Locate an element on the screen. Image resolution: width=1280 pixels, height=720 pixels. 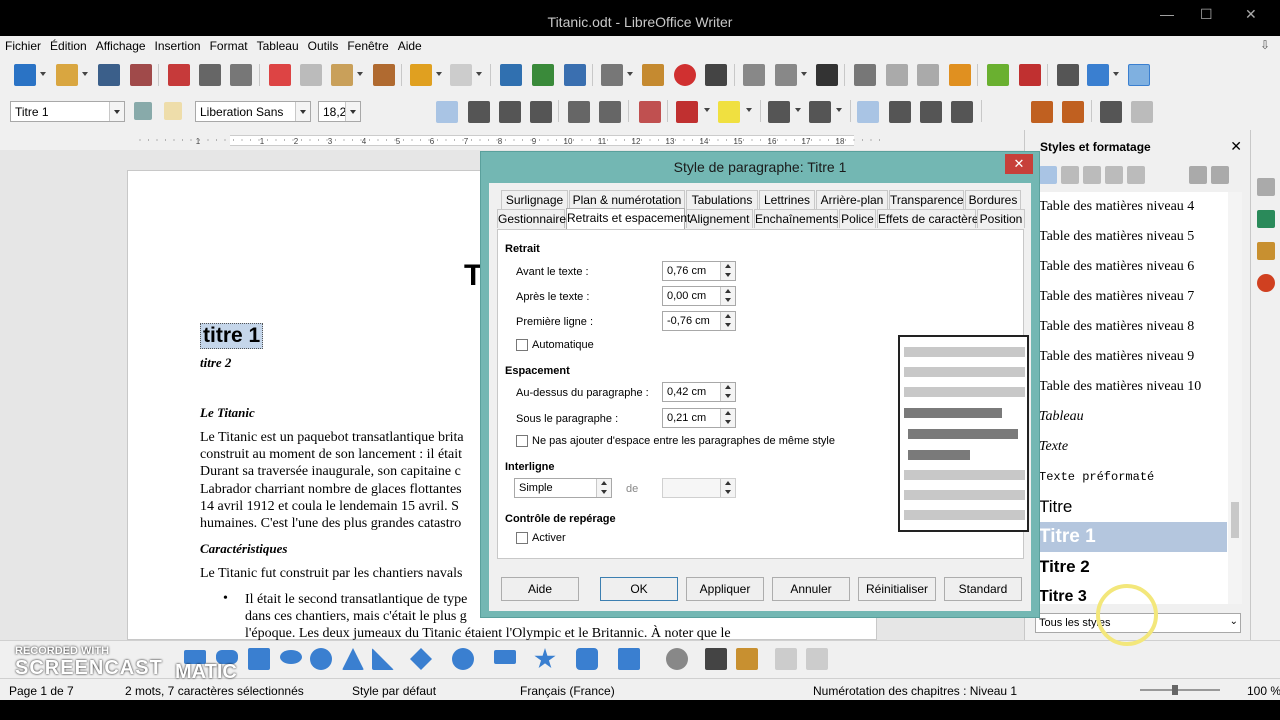
apres-texte-spin: 0,00 cm is located at coordinates (699, 296).